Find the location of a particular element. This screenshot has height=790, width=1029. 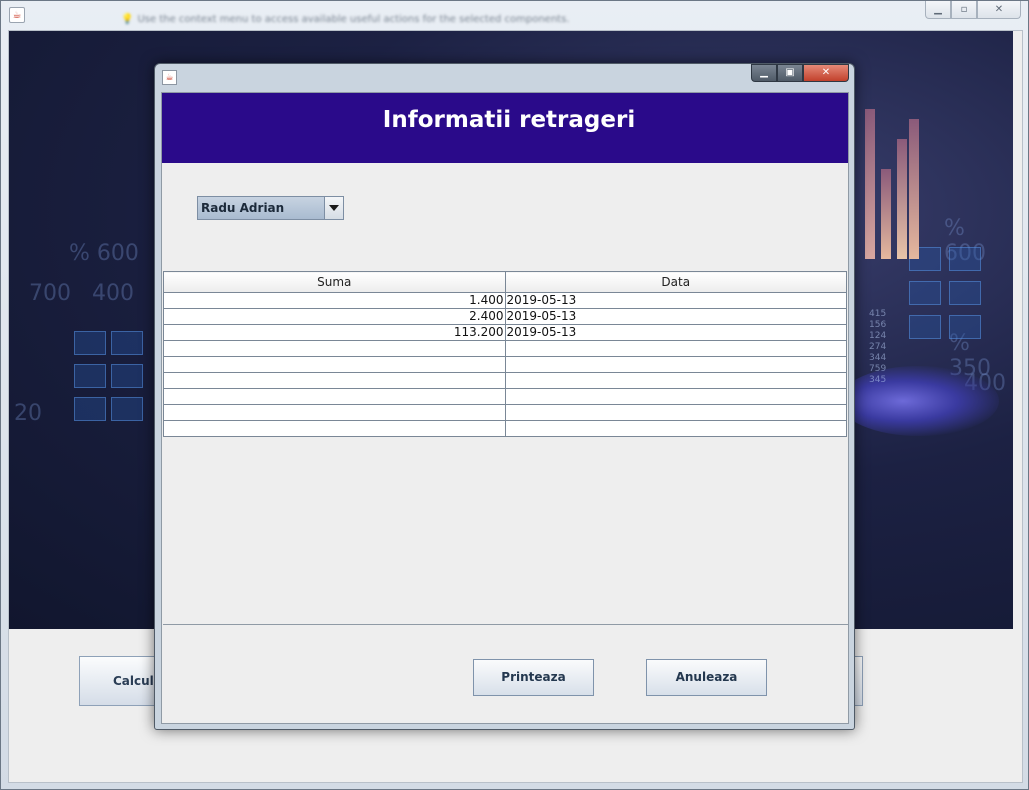

maximize-icon: ▣ is located at coordinates (790, 73).